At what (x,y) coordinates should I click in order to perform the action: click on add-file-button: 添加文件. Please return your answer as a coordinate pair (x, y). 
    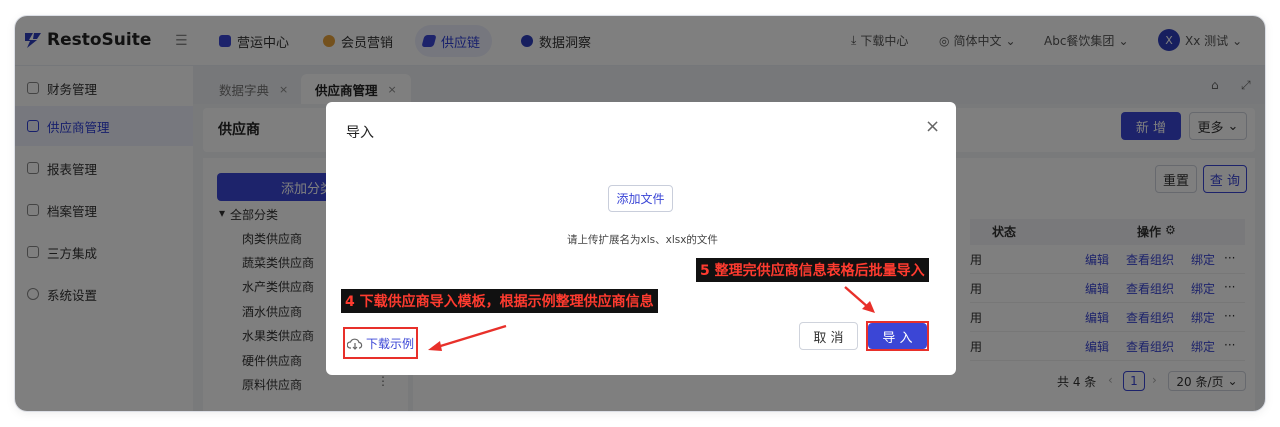
    Looking at the image, I should click on (640, 198).